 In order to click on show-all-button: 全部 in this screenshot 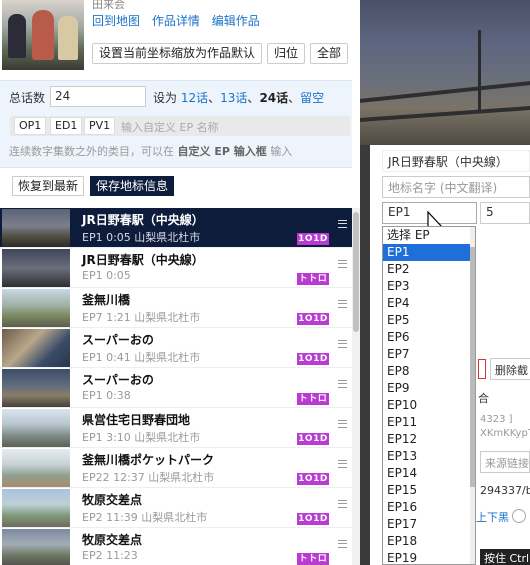, I will do `click(329, 53)`.